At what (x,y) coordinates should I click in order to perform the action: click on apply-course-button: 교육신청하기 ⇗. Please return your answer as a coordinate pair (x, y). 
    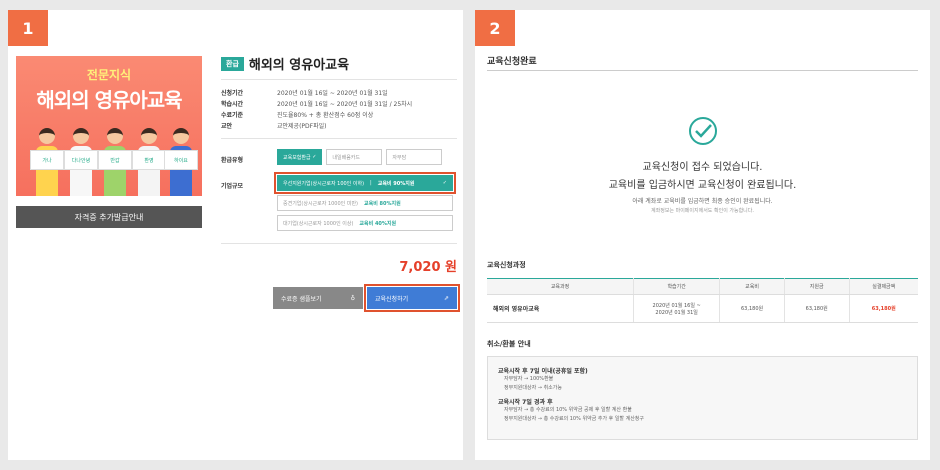
    Looking at the image, I should click on (412, 298).